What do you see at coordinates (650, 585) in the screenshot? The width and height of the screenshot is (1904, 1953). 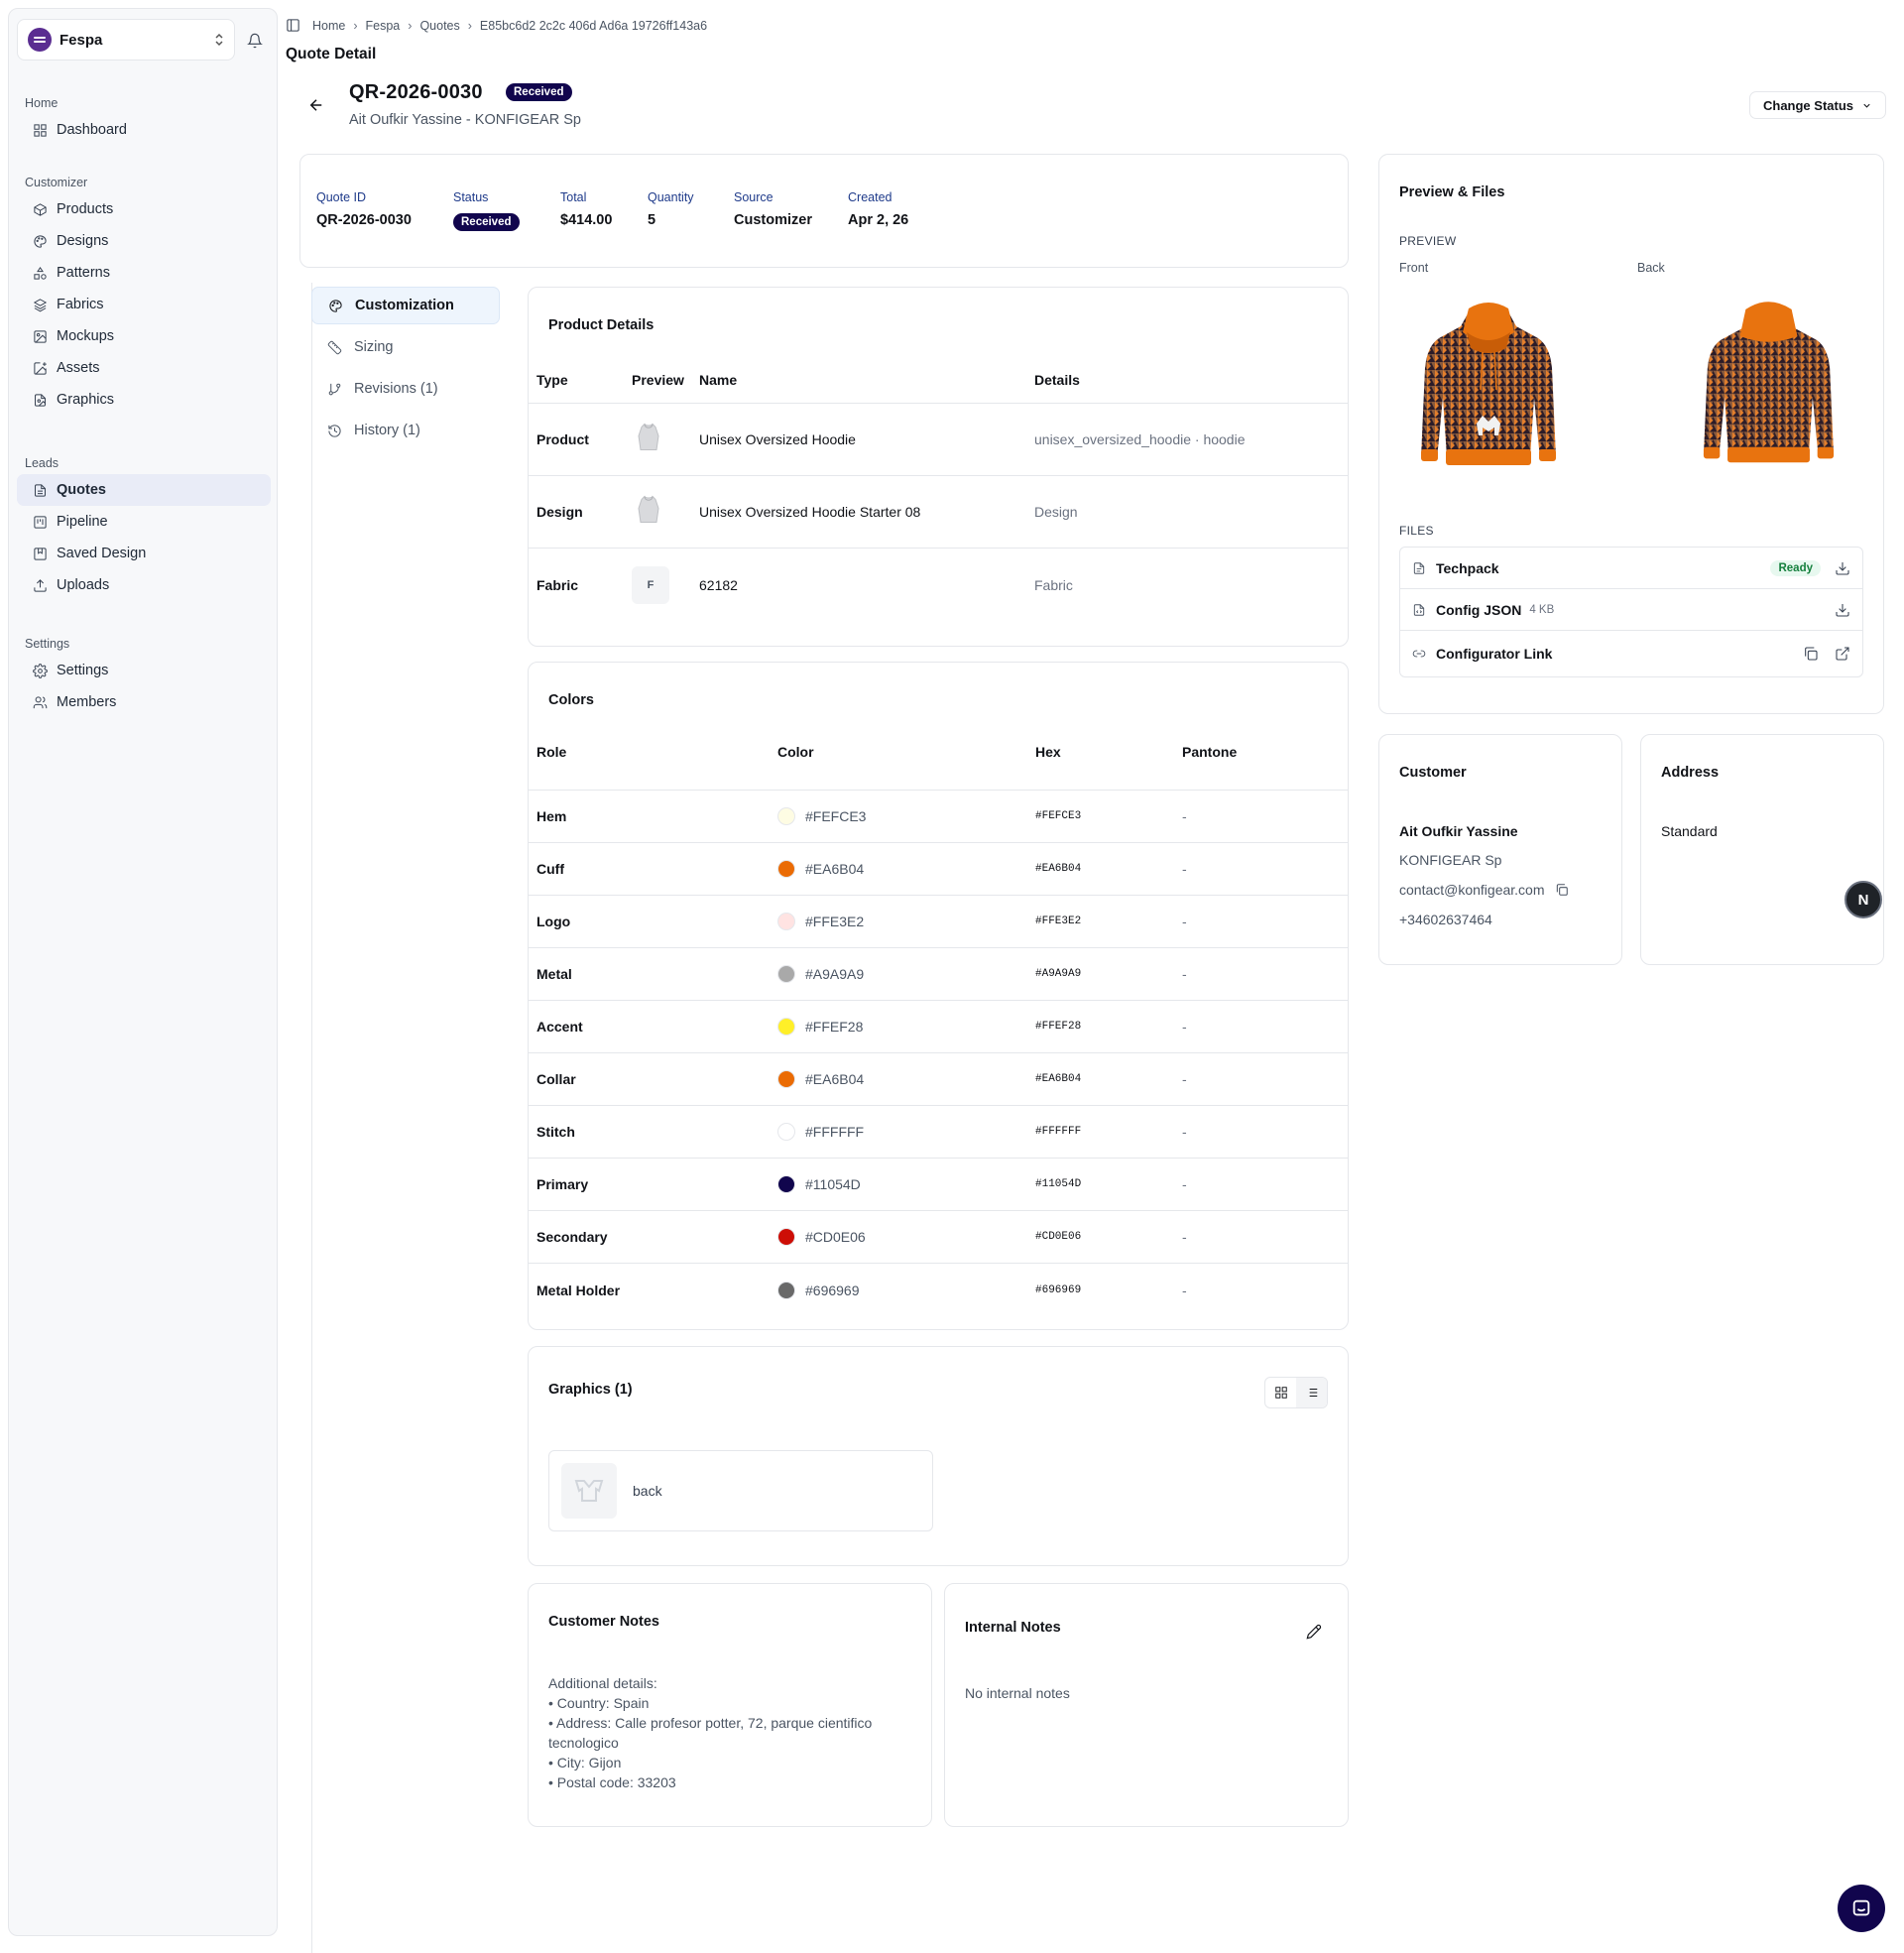 I see `fabric-initial: F` at bounding box center [650, 585].